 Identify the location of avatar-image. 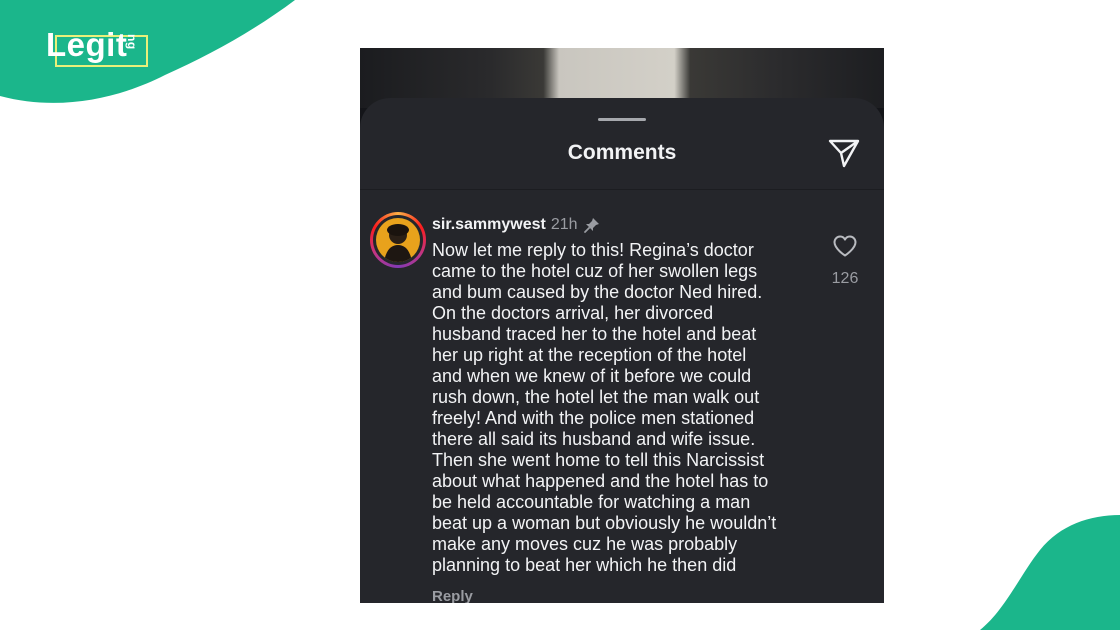
(398, 240).